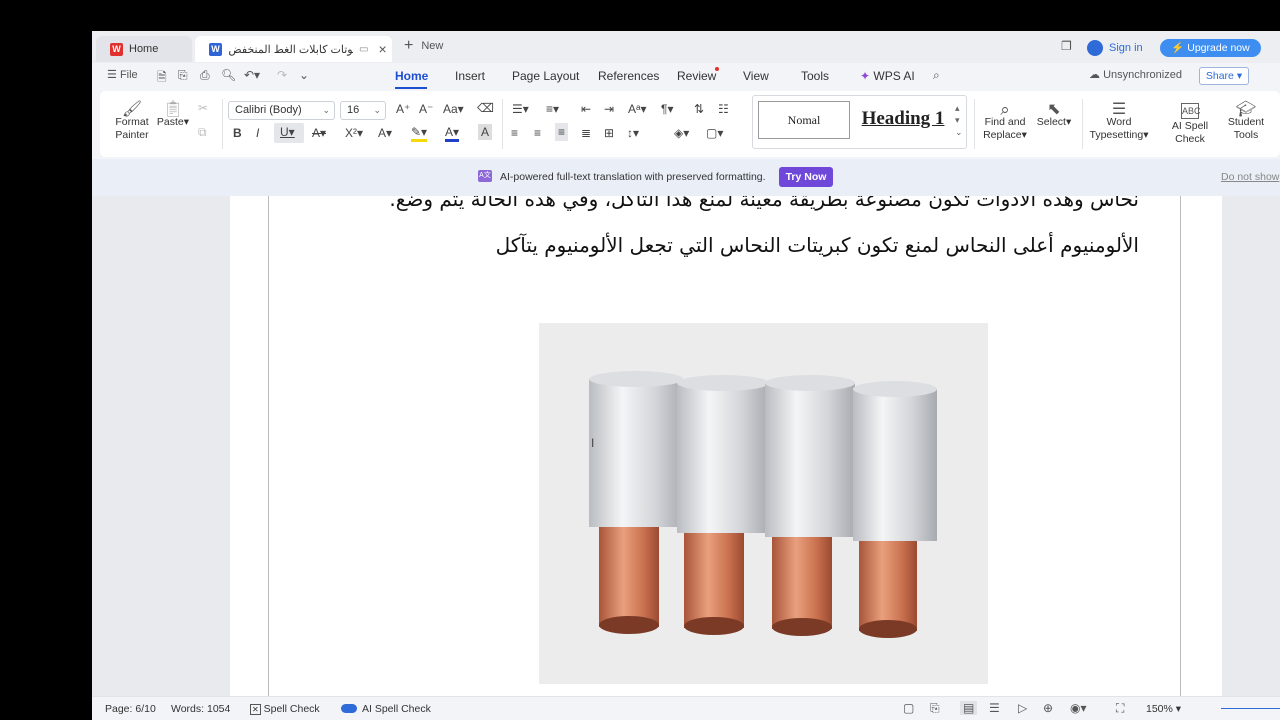  I want to click on page-indicator: Page: 6/10, so click(130, 709).